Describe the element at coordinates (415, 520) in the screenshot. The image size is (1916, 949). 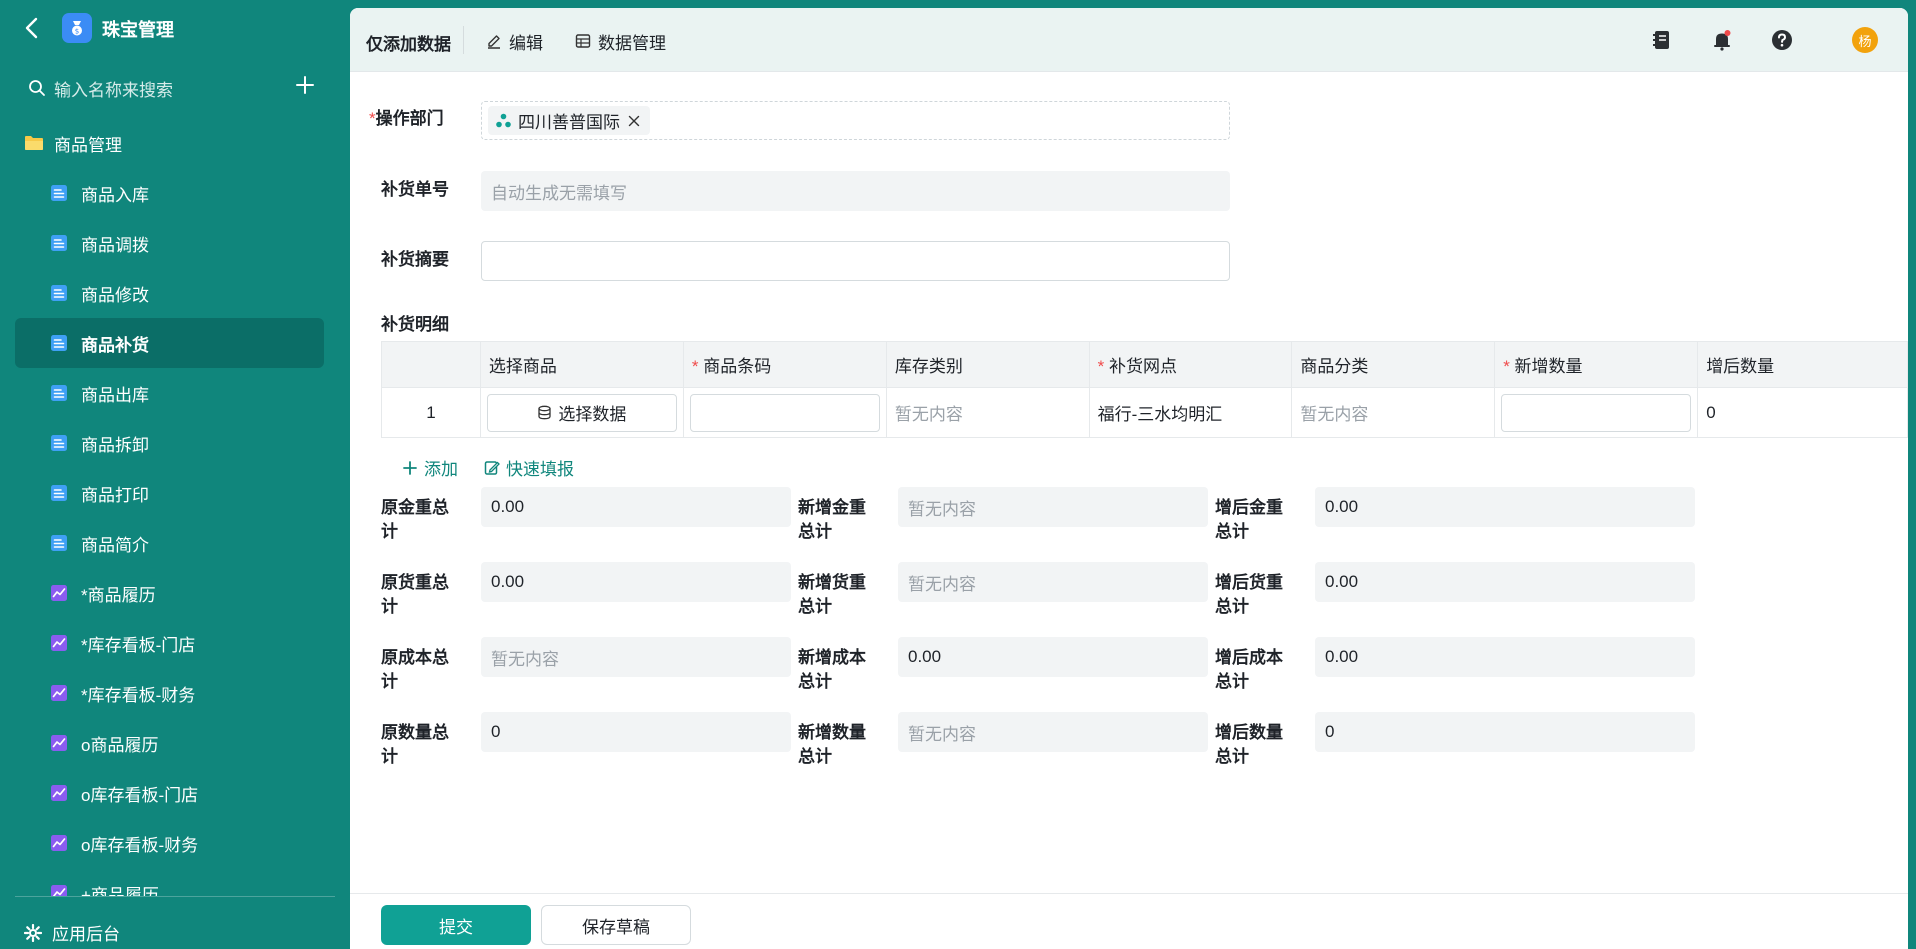
I see `total-field-label: 原金重总计` at that location.